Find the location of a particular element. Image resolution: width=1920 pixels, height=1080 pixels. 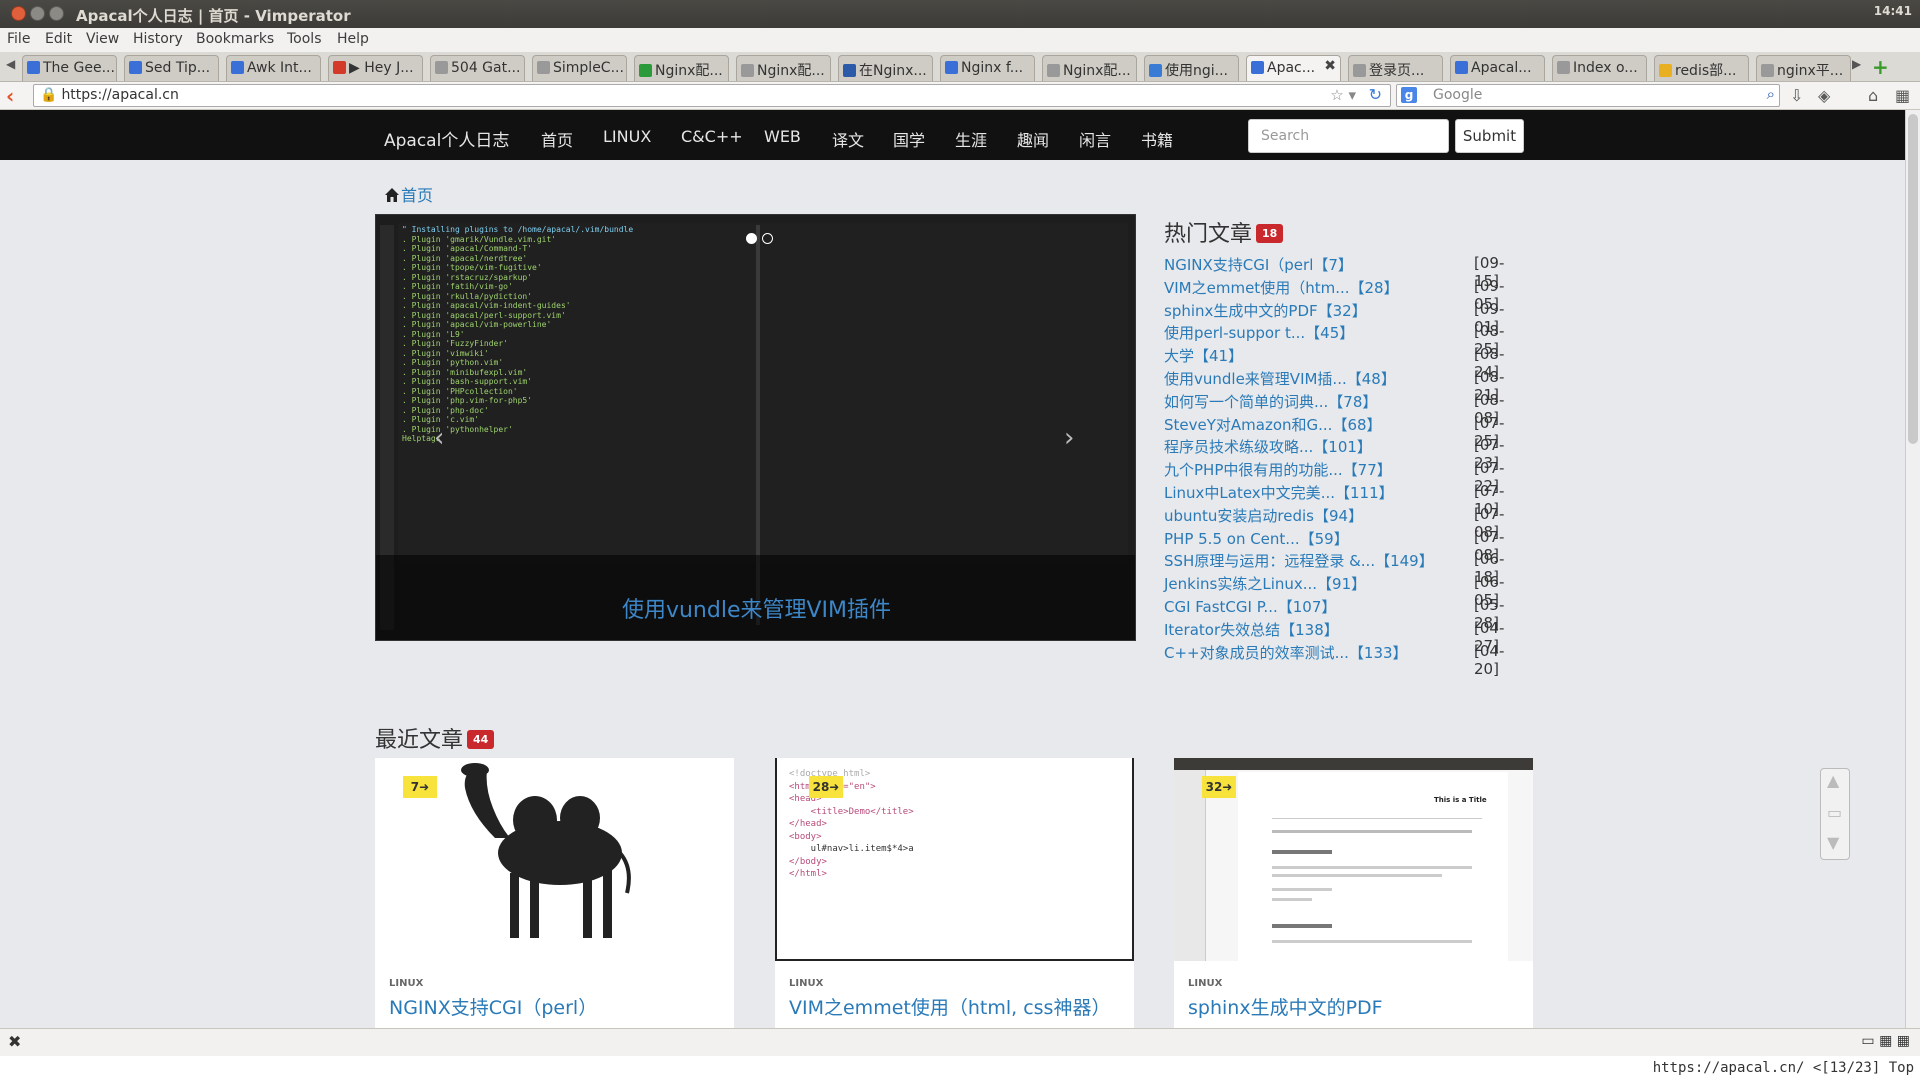

site-brand: Apacal个人日志 is located at coordinates (446, 138).